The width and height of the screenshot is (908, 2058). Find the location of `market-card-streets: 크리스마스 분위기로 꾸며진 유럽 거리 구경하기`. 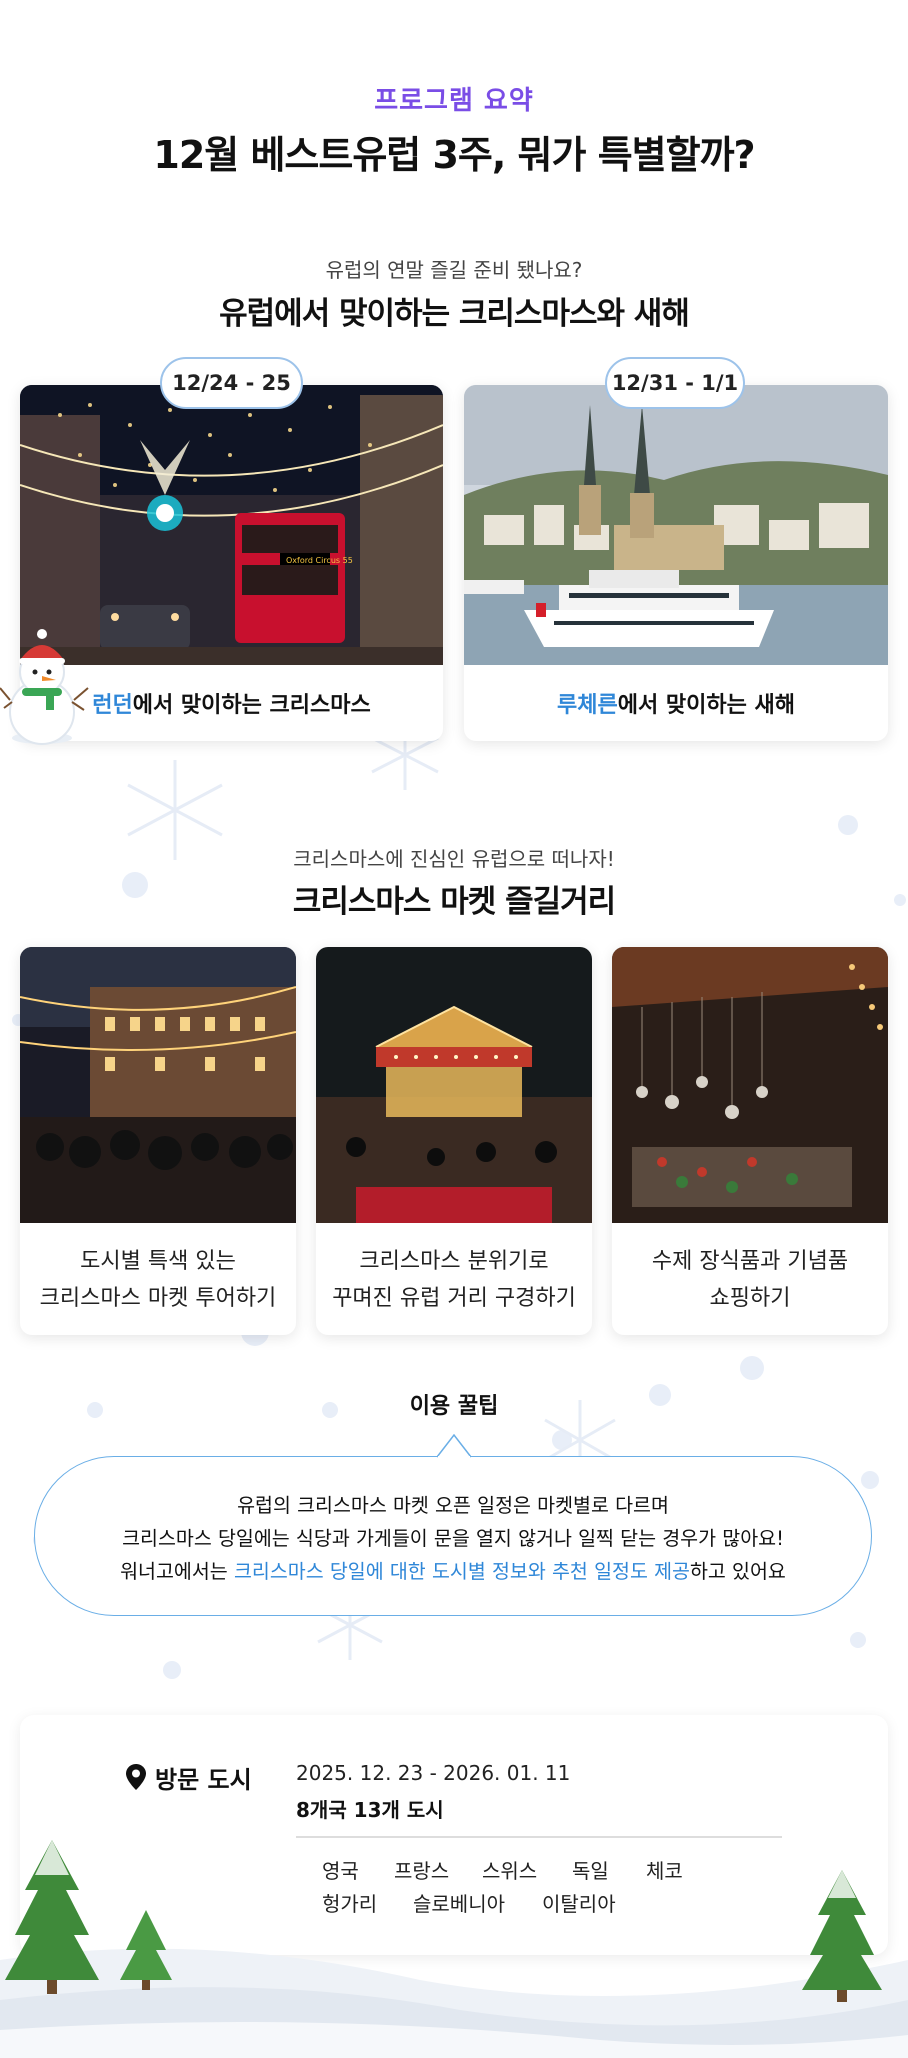

market-card-streets: 크리스마스 분위기로 꾸며진 유럽 거리 구경하기 is located at coordinates (454, 1141).